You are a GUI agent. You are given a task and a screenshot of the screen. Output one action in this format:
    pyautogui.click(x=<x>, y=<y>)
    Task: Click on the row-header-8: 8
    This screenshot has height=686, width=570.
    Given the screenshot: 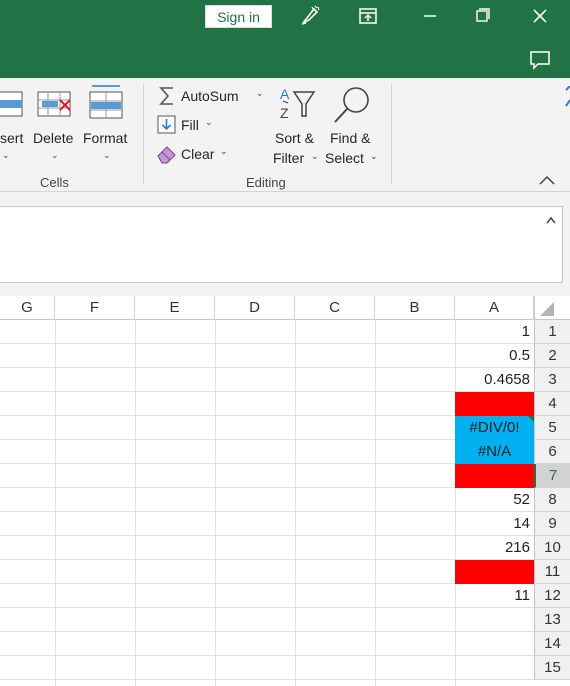 What is the action you would take?
    pyautogui.click(x=552, y=500)
    